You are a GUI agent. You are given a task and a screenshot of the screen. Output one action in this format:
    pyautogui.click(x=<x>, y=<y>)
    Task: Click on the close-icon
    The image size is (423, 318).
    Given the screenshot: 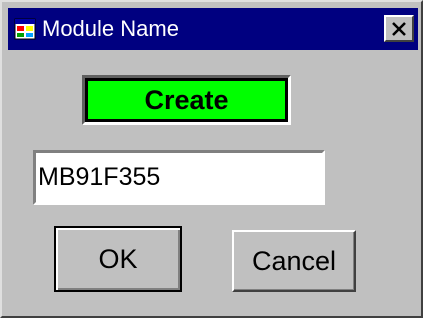 What is the action you would take?
    pyautogui.click(x=399, y=28)
    